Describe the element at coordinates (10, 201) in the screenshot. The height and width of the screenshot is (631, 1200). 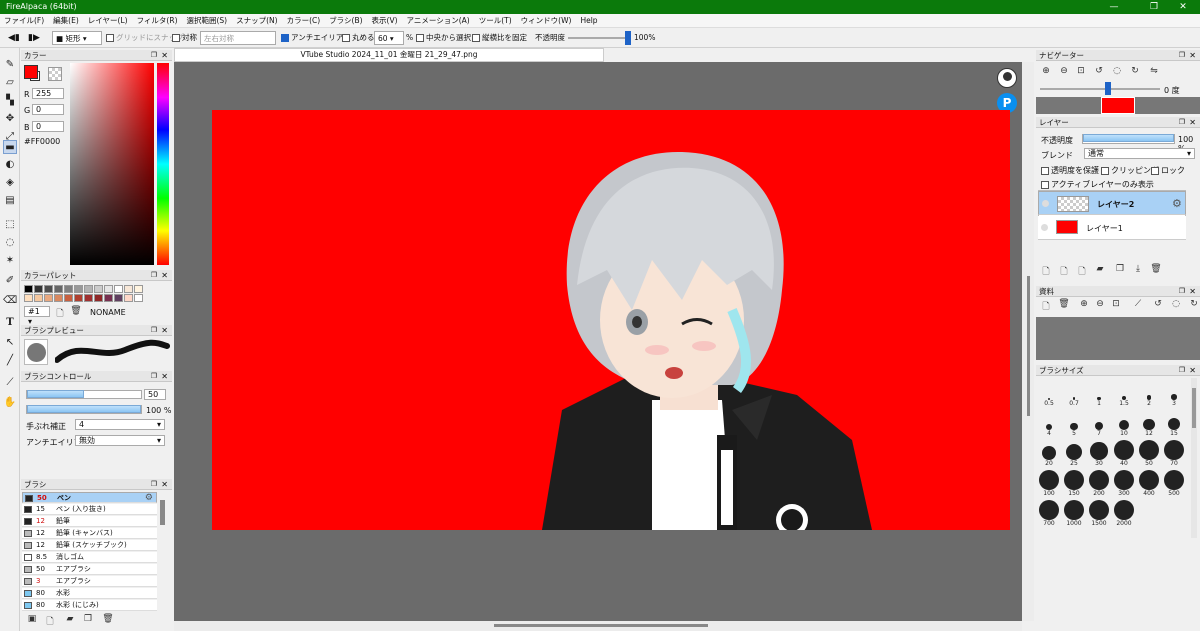
I see `gradient-tool-icon: ▤` at that location.